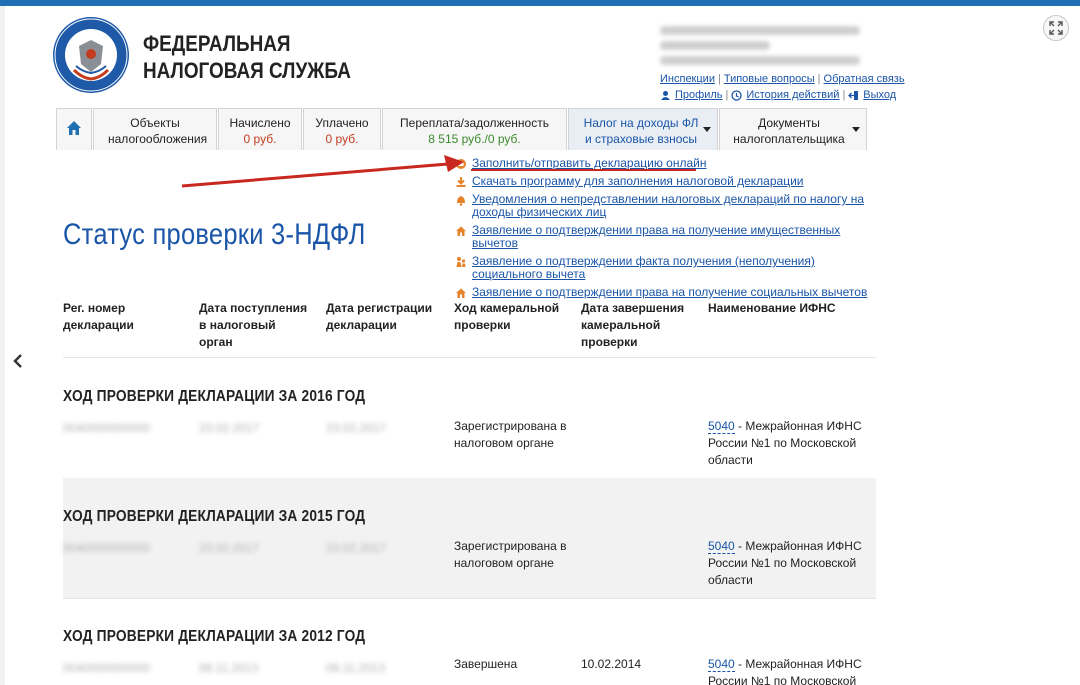  Describe the element at coordinates (214, 234) in the screenshot. I see `page-title: Статус проверки 3-НДФЛ` at that location.